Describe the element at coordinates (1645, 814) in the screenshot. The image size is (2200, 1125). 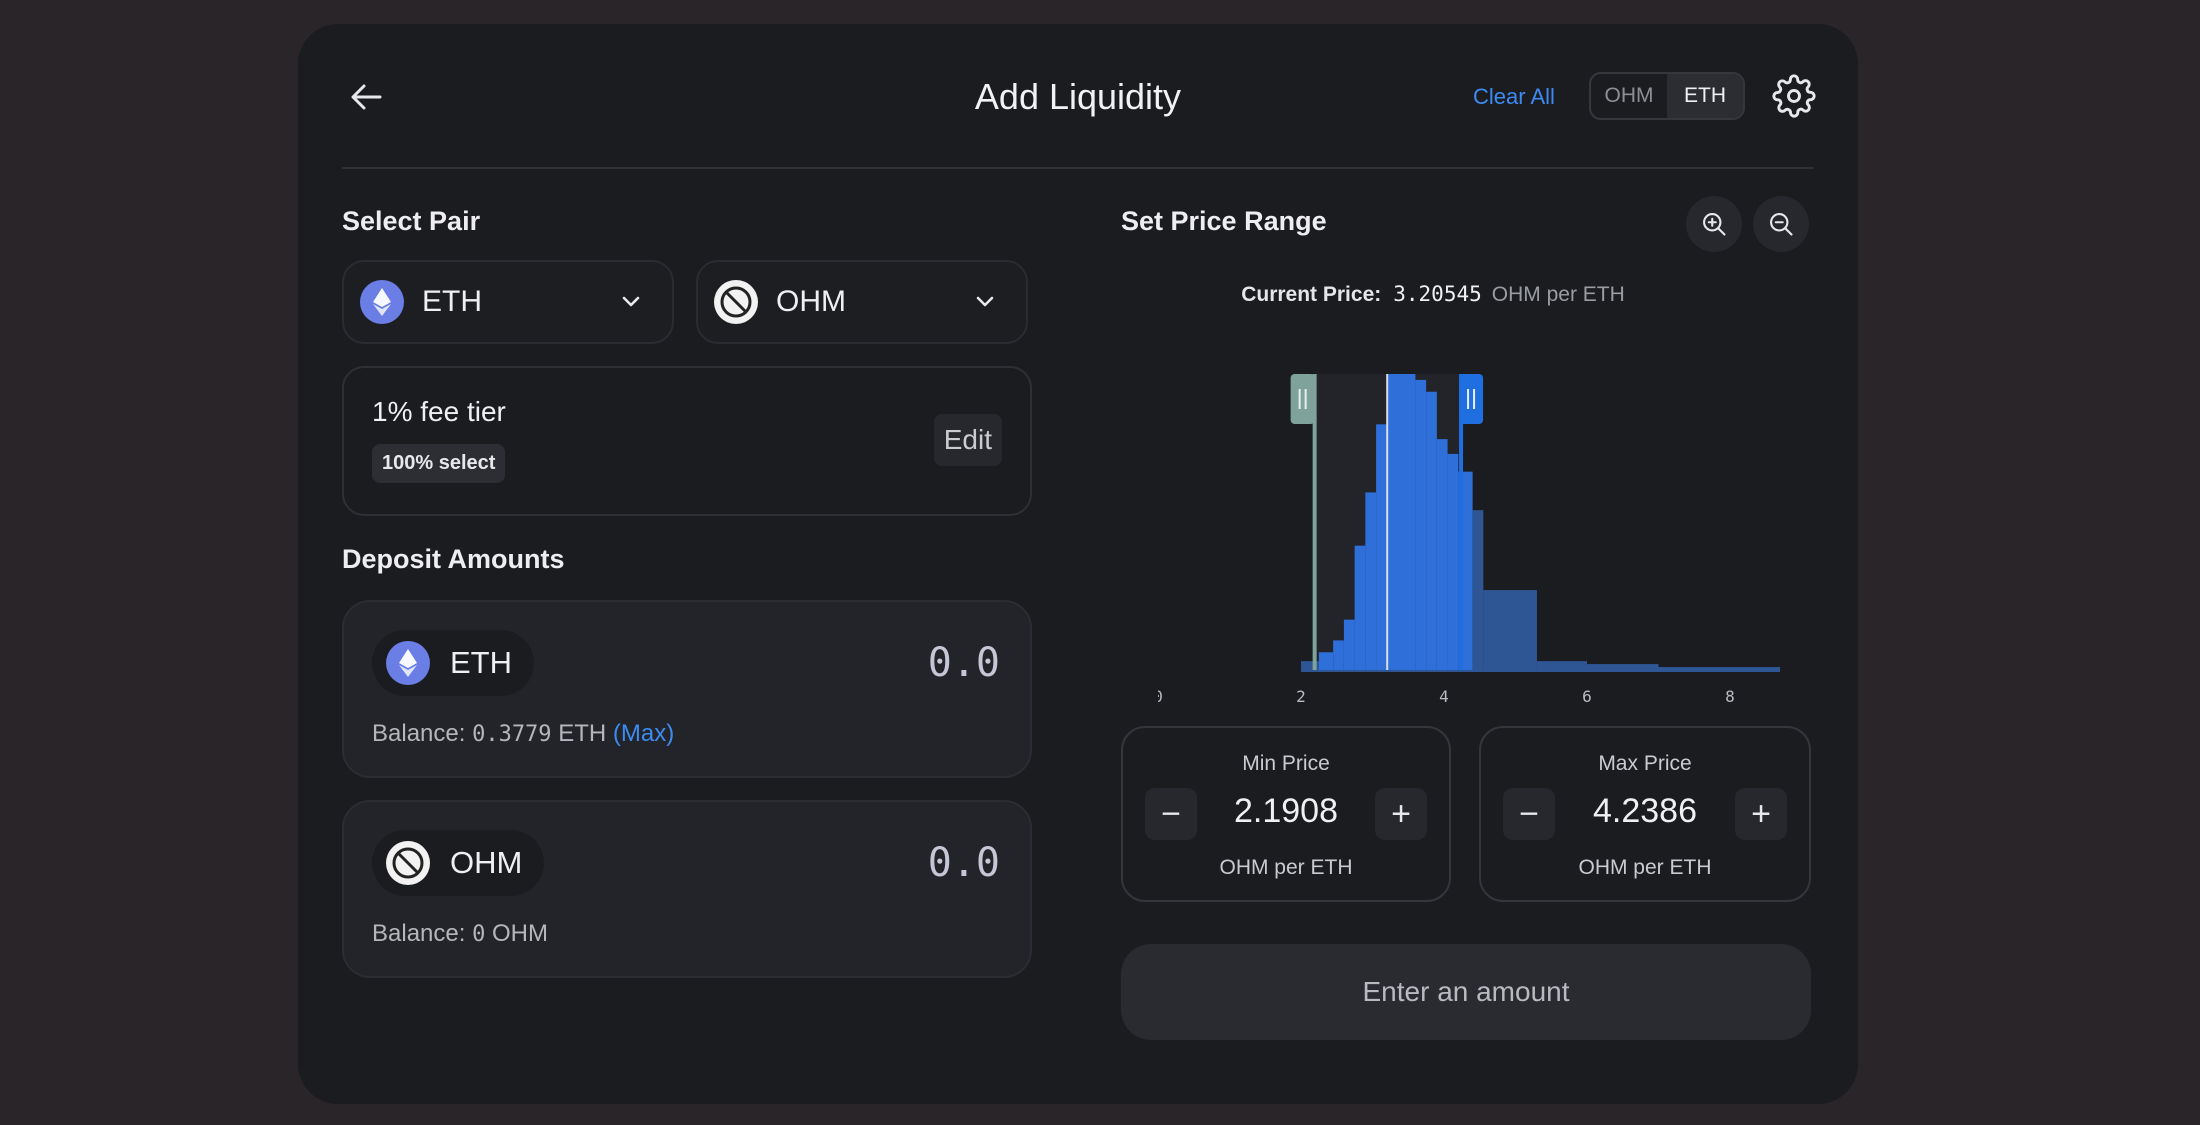
I see `max-price-panel: Max Price − 4.2386 + OHM per ETH` at that location.